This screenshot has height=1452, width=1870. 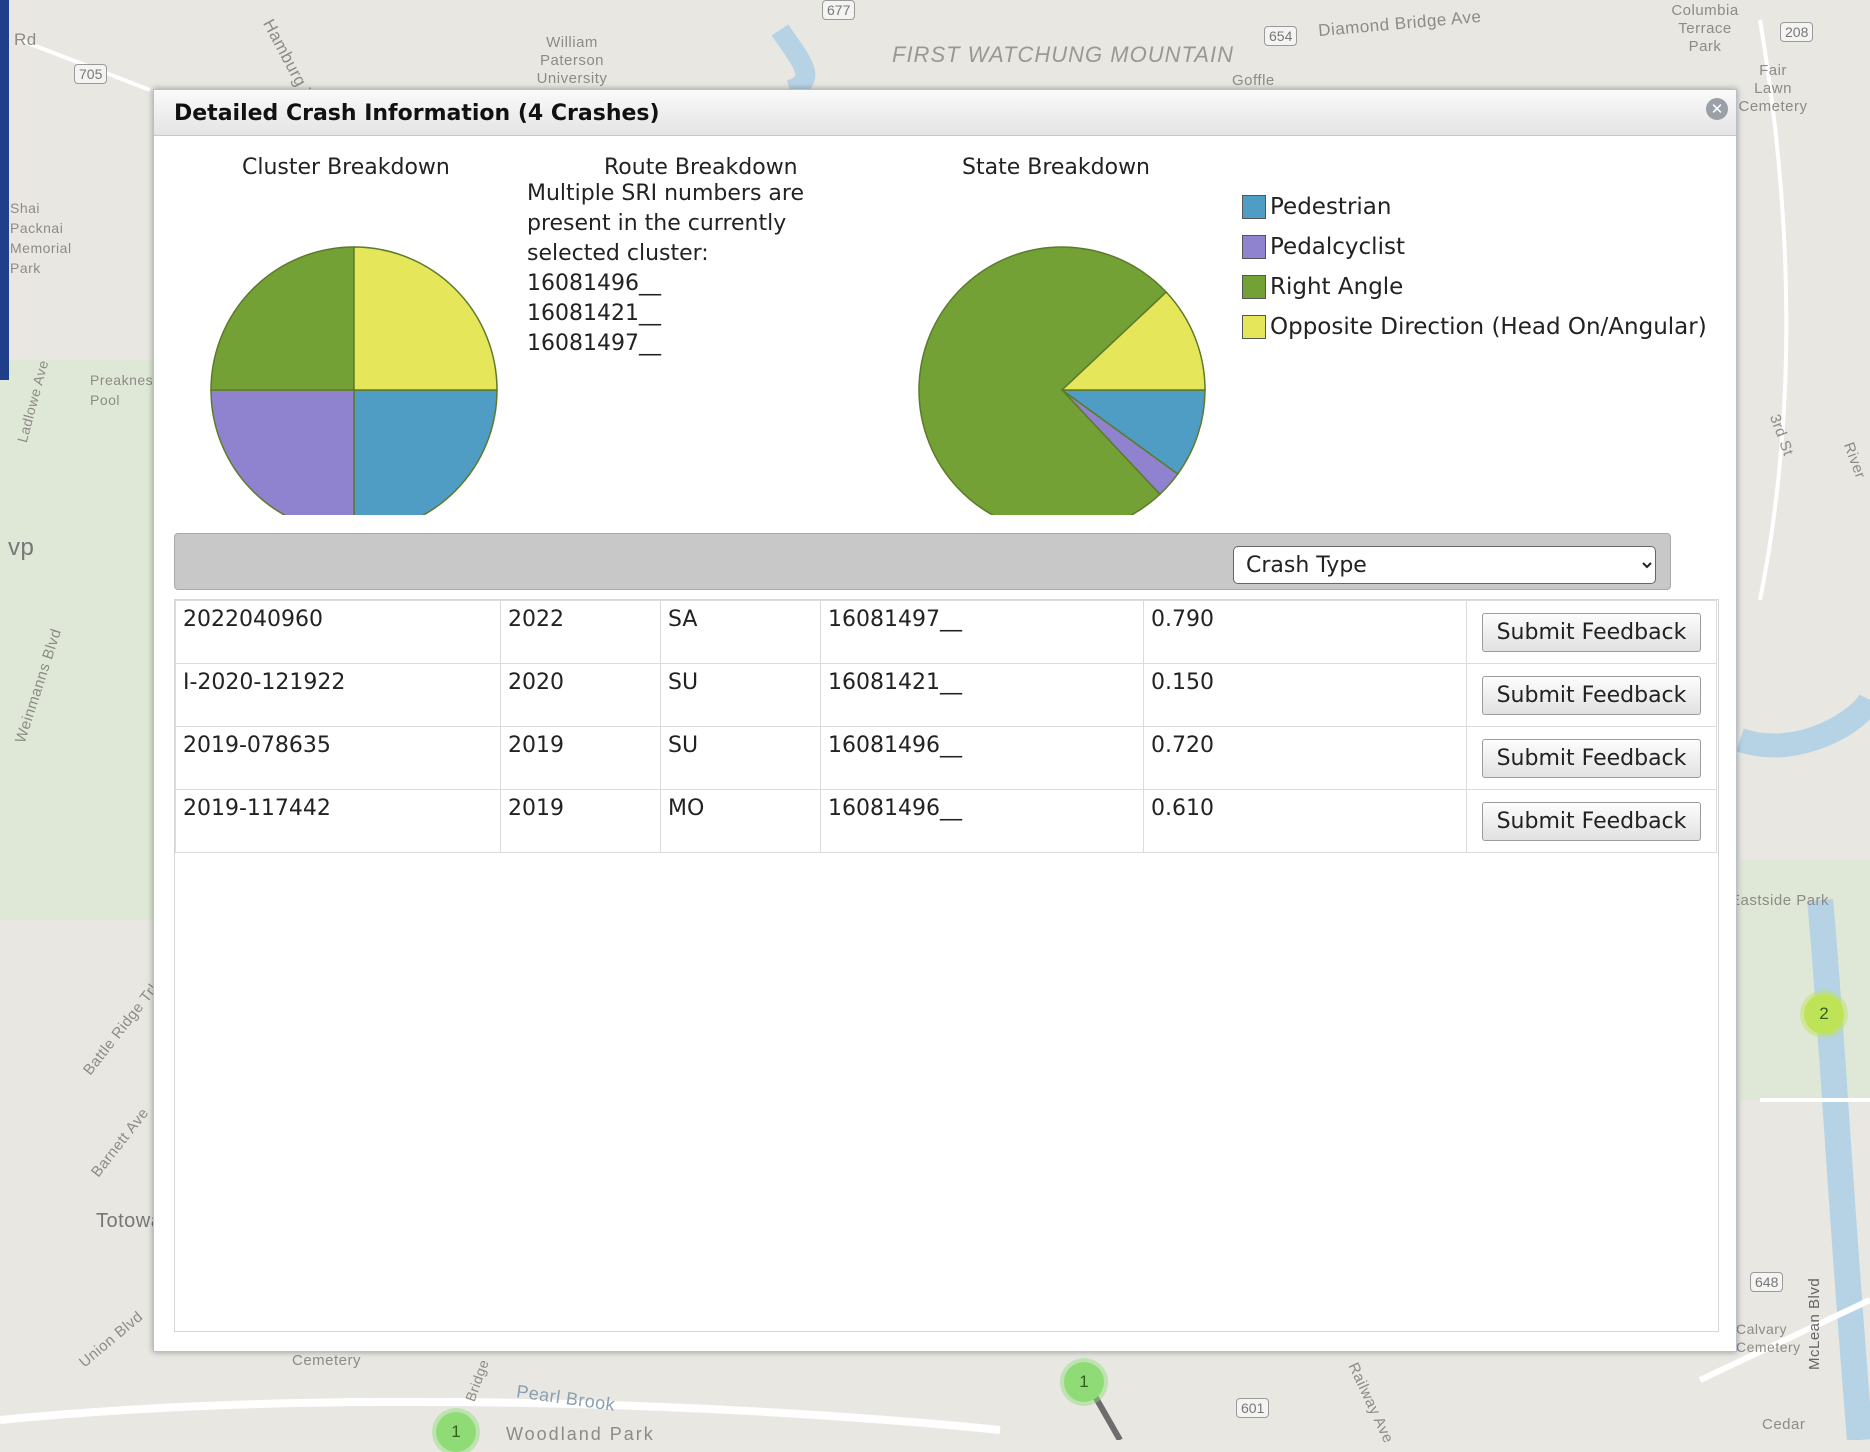 What do you see at coordinates (417, 113) in the screenshot?
I see `dialog-title: Detailed Crash Information (4 Crashes)` at bounding box center [417, 113].